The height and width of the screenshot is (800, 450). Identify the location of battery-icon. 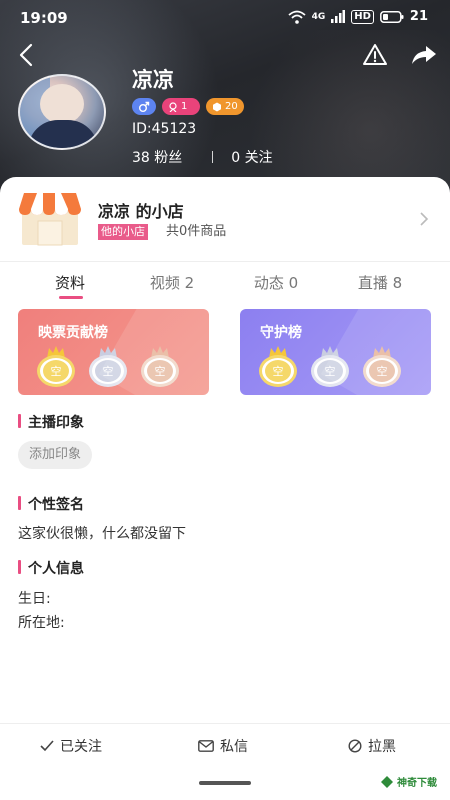
(391, 16).